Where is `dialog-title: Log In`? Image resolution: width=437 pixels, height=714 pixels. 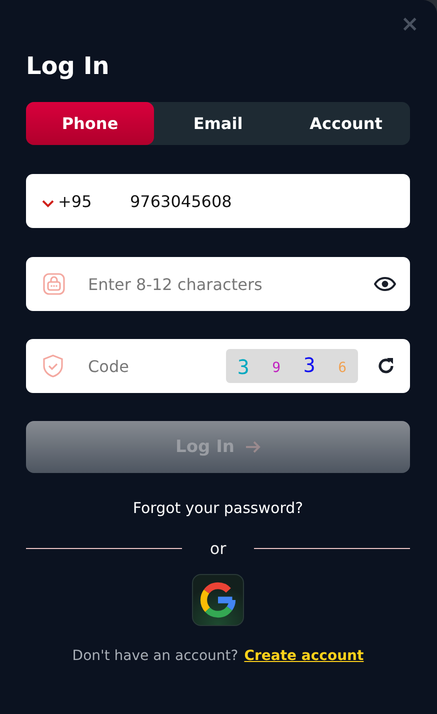 dialog-title: Log In is located at coordinates (68, 66).